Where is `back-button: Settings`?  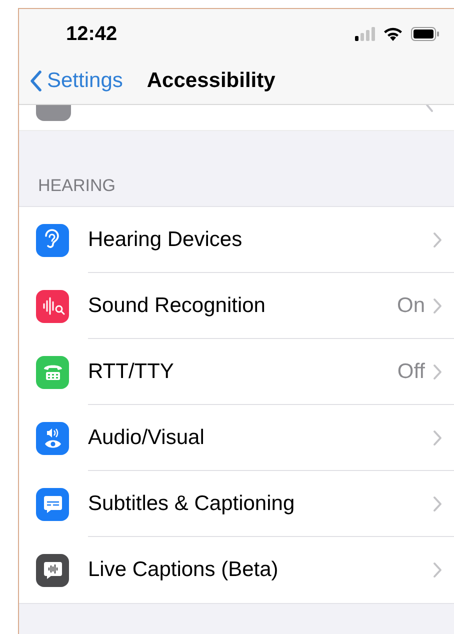
back-button: Settings is located at coordinates (76, 81).